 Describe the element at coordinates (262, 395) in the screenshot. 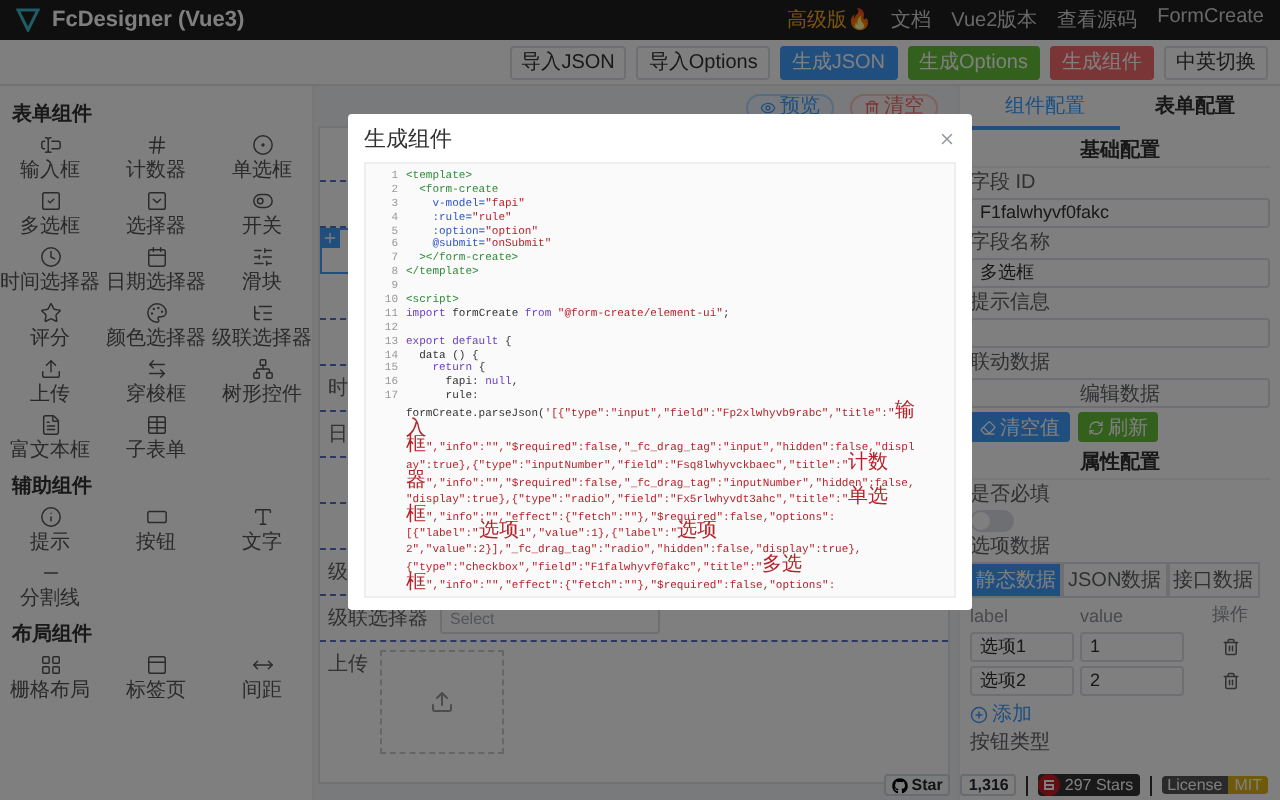

I see `component-label: 树形控件` at that location.